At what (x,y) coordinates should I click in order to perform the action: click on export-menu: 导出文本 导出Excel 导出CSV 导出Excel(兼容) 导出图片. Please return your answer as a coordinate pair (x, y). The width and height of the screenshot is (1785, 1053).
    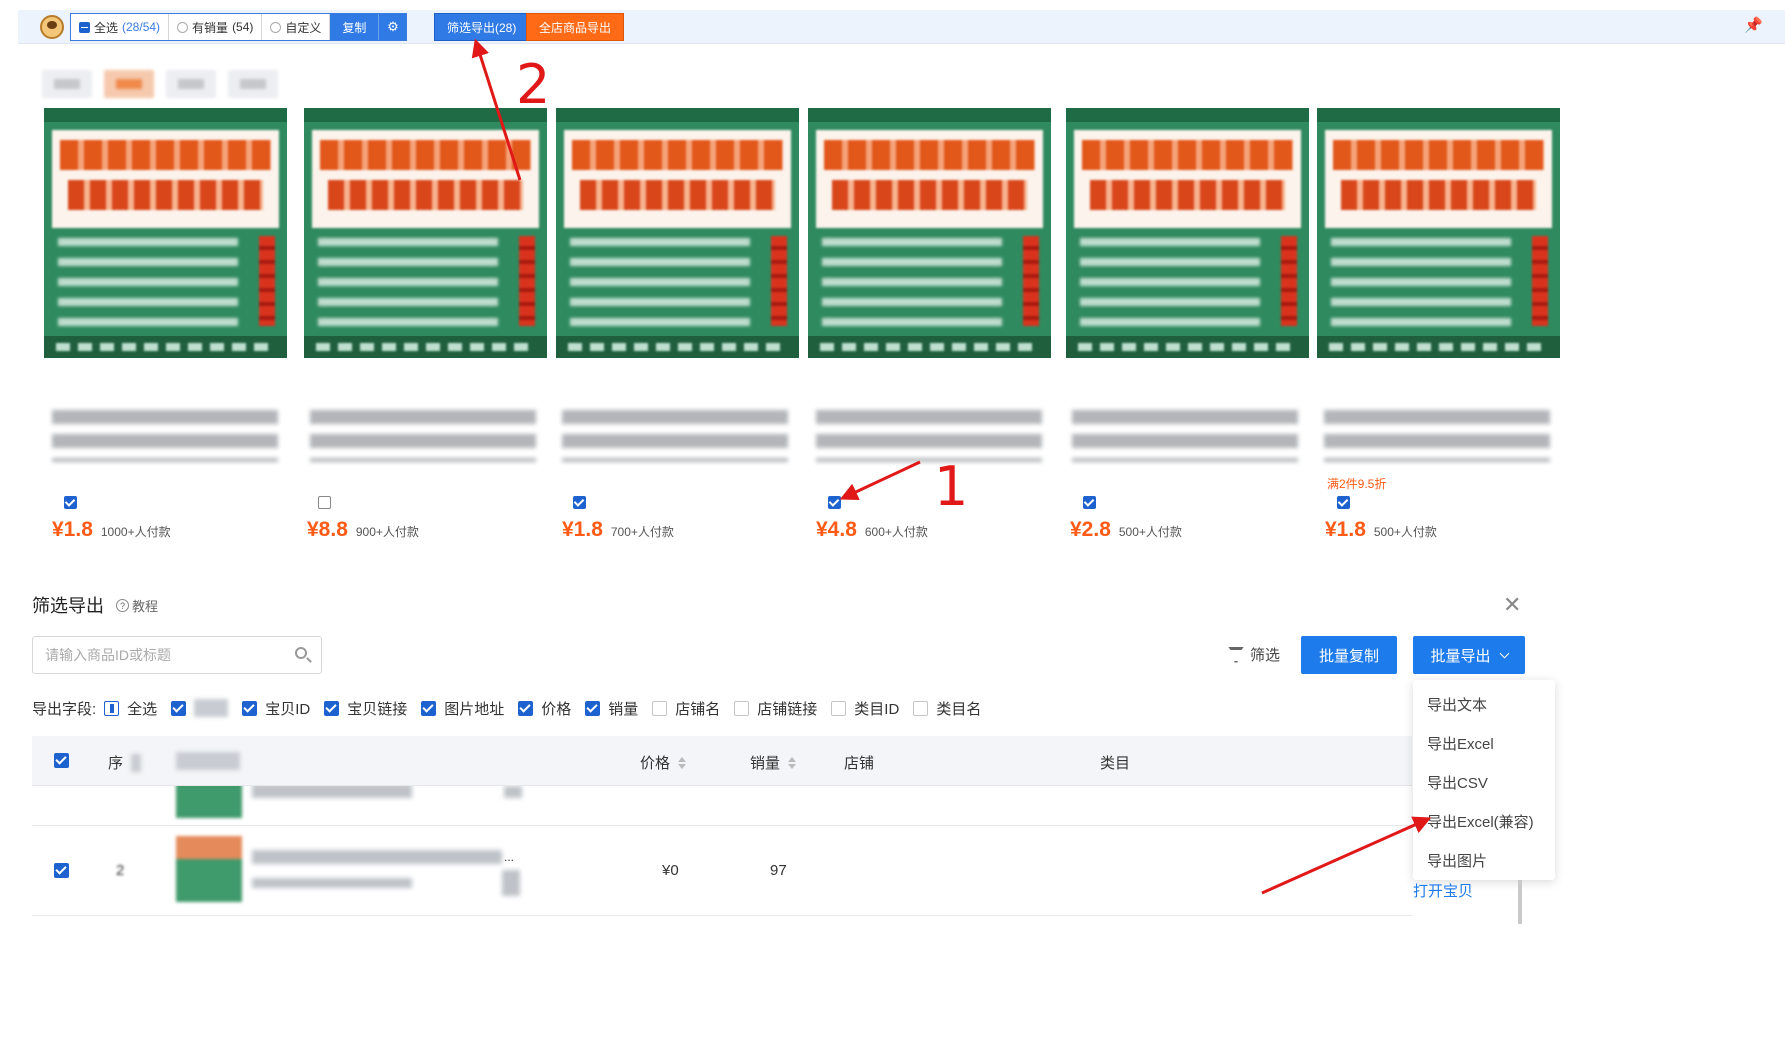
    Looking at the image, I should click on (1484, 780).